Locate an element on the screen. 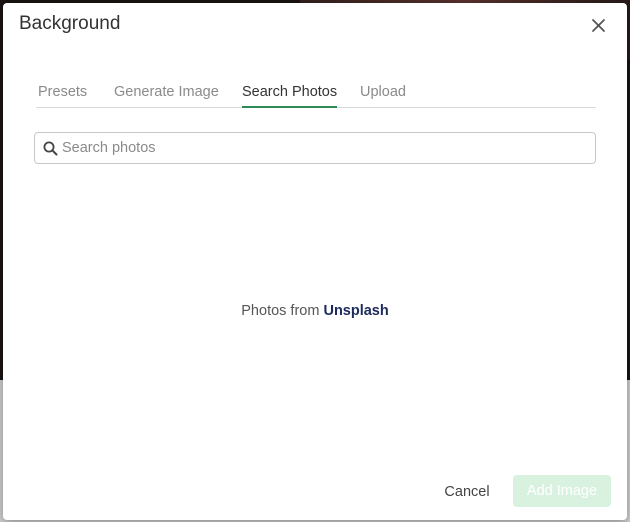 Image resolution: width=630 pixels, height=522 pixels. photo-credit: Photos from Unsplash is located at coordinates (315, 311).